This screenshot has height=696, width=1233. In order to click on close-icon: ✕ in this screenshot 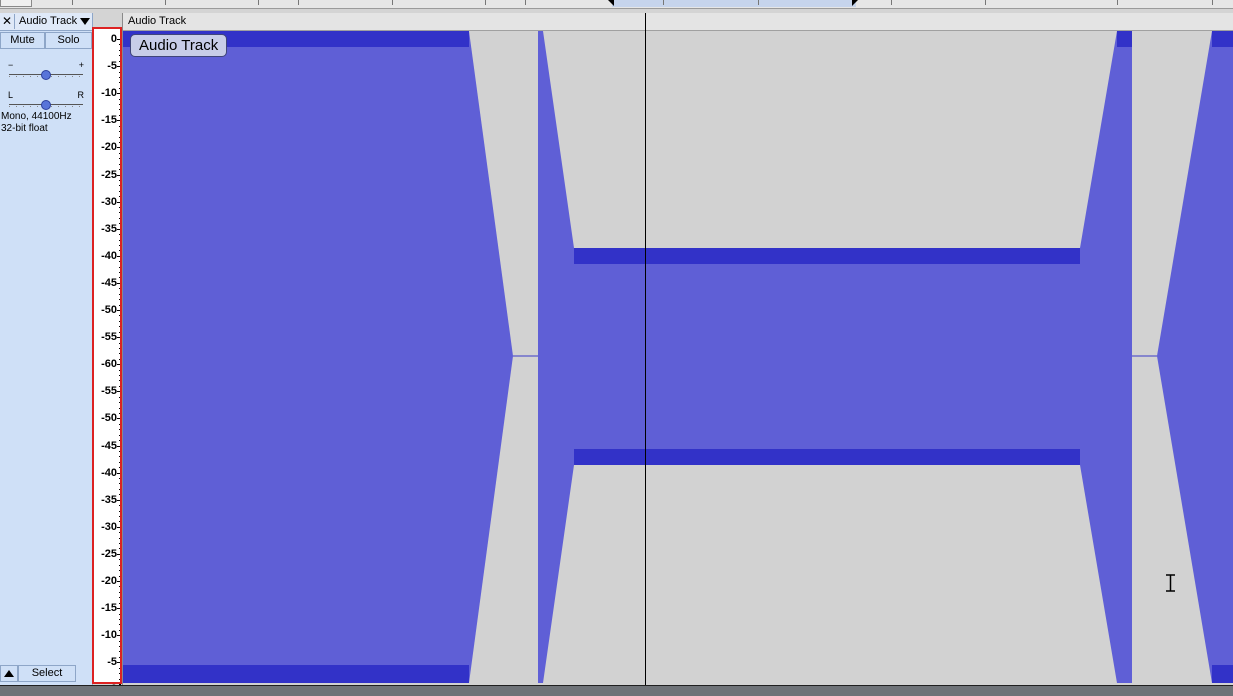, I will do `click(7, 21)`.